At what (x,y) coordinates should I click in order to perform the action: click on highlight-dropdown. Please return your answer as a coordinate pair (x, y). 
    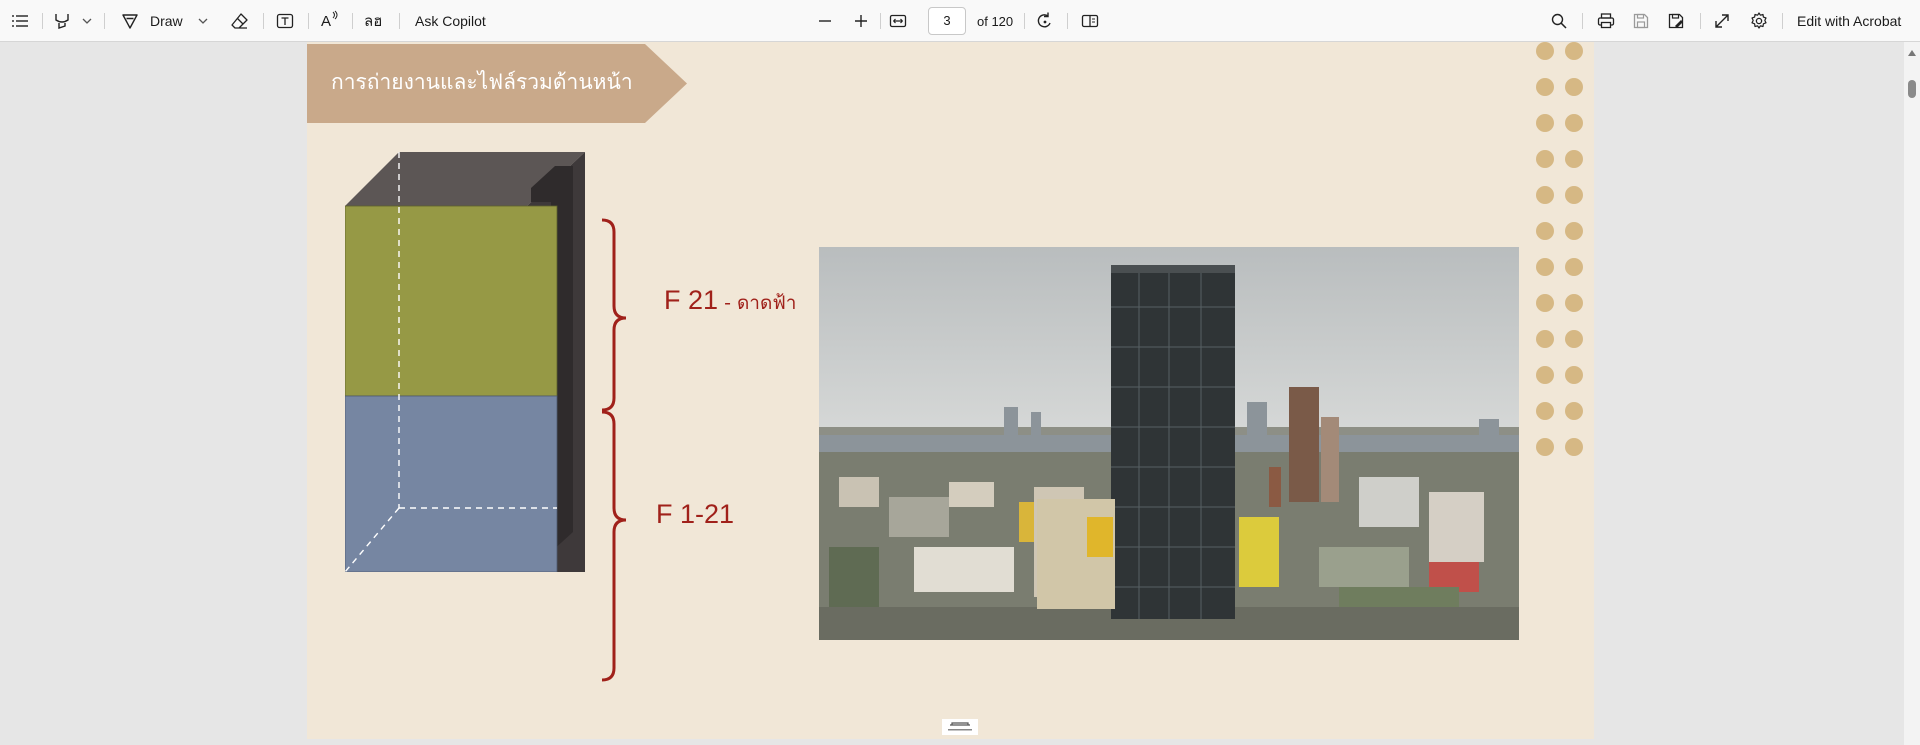
    Looking at the image, I should click on (87, 21).